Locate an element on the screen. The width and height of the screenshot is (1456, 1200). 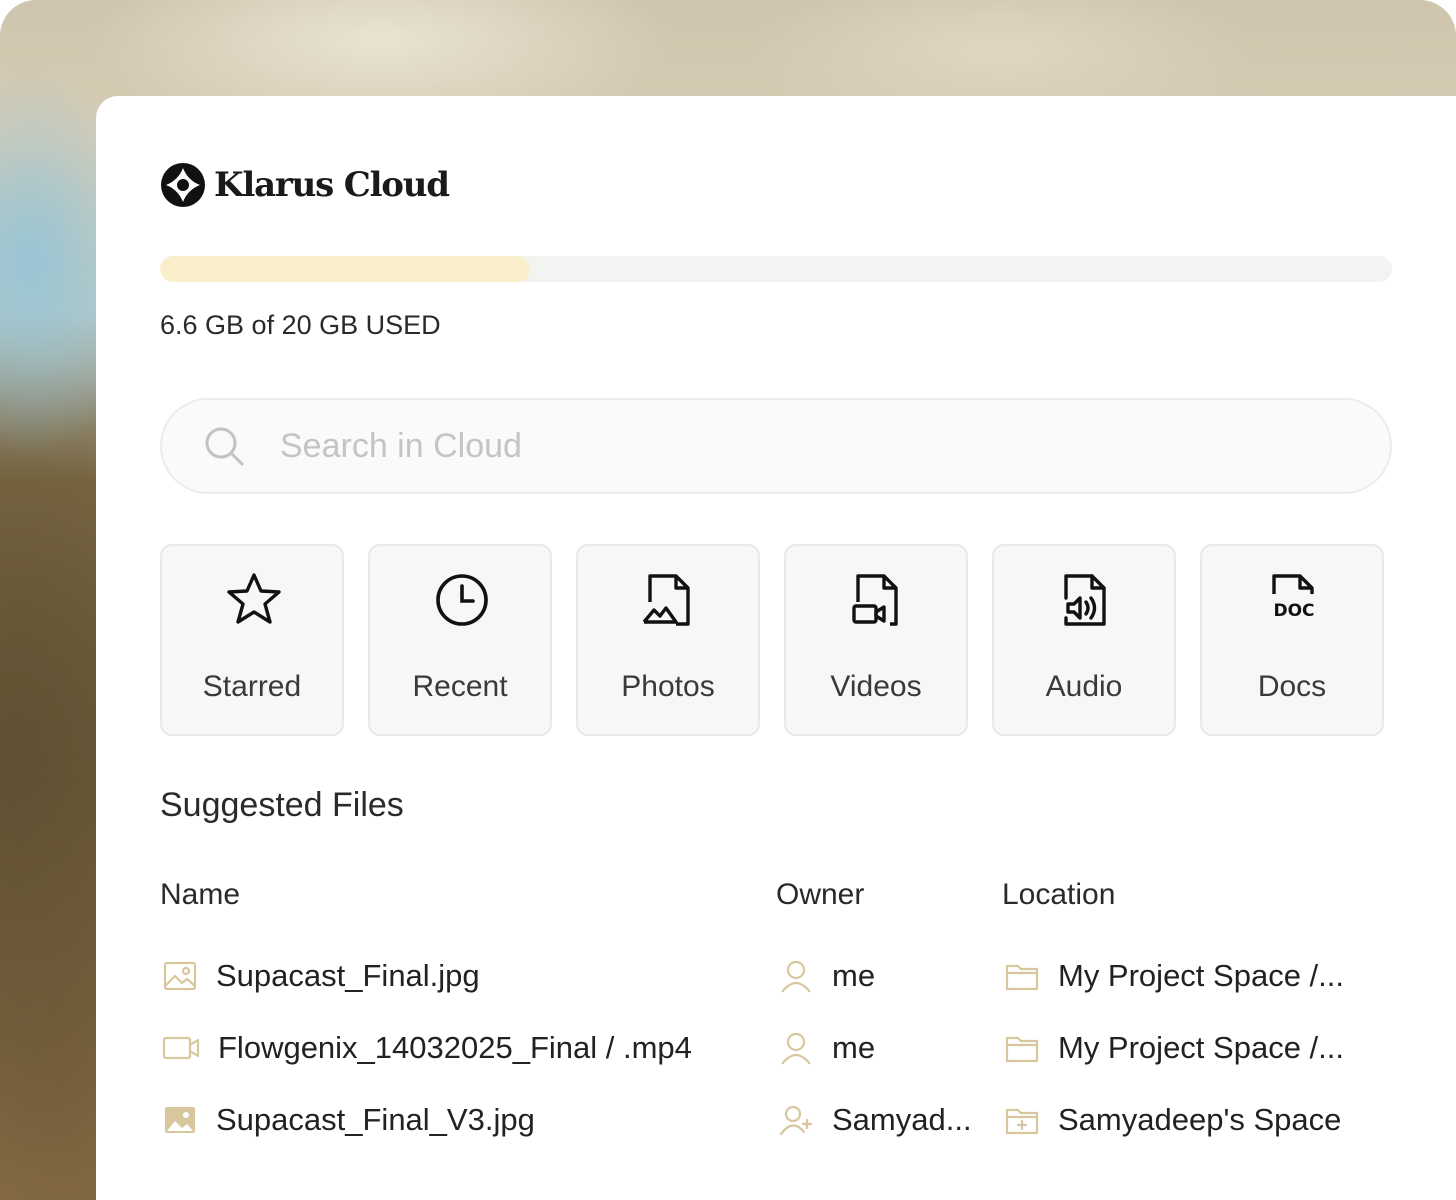
category-label: Docs is located at coordinates (1292, 686).